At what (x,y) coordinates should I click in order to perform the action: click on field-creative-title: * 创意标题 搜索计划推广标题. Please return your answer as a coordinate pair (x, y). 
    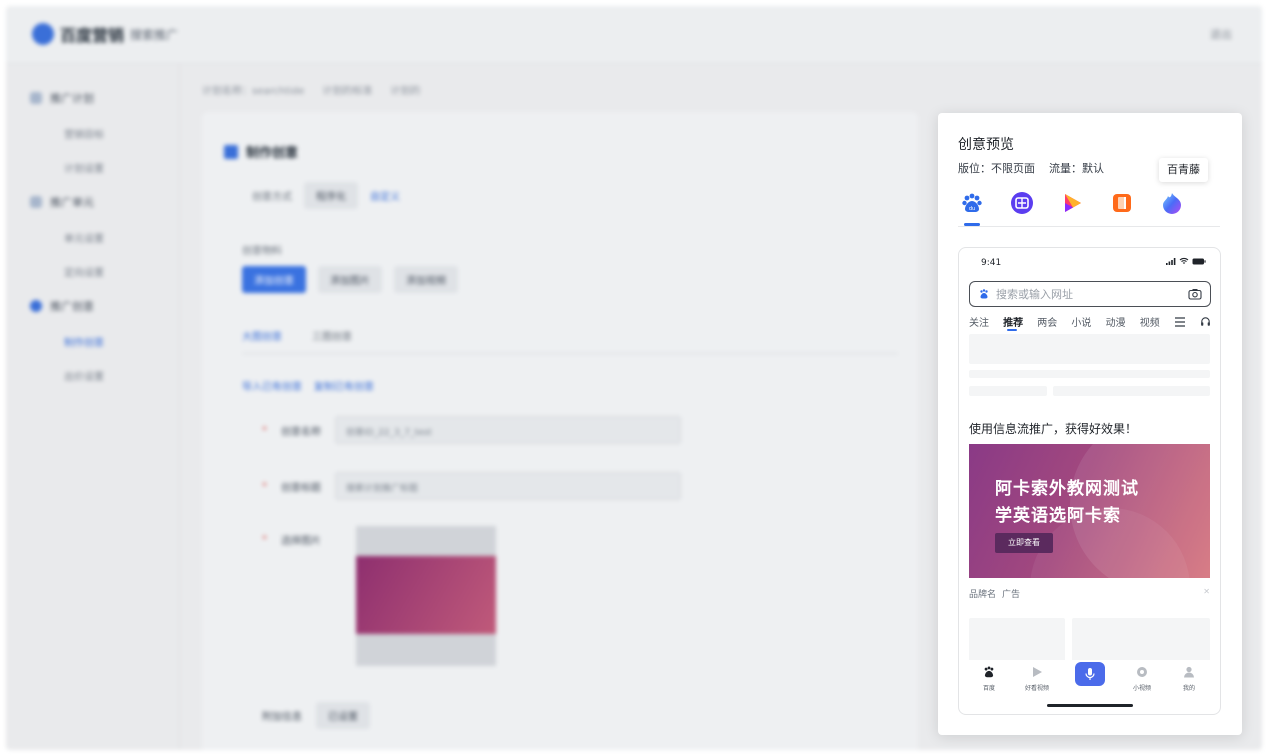
    Looking at the image, I should click on (471, 486).